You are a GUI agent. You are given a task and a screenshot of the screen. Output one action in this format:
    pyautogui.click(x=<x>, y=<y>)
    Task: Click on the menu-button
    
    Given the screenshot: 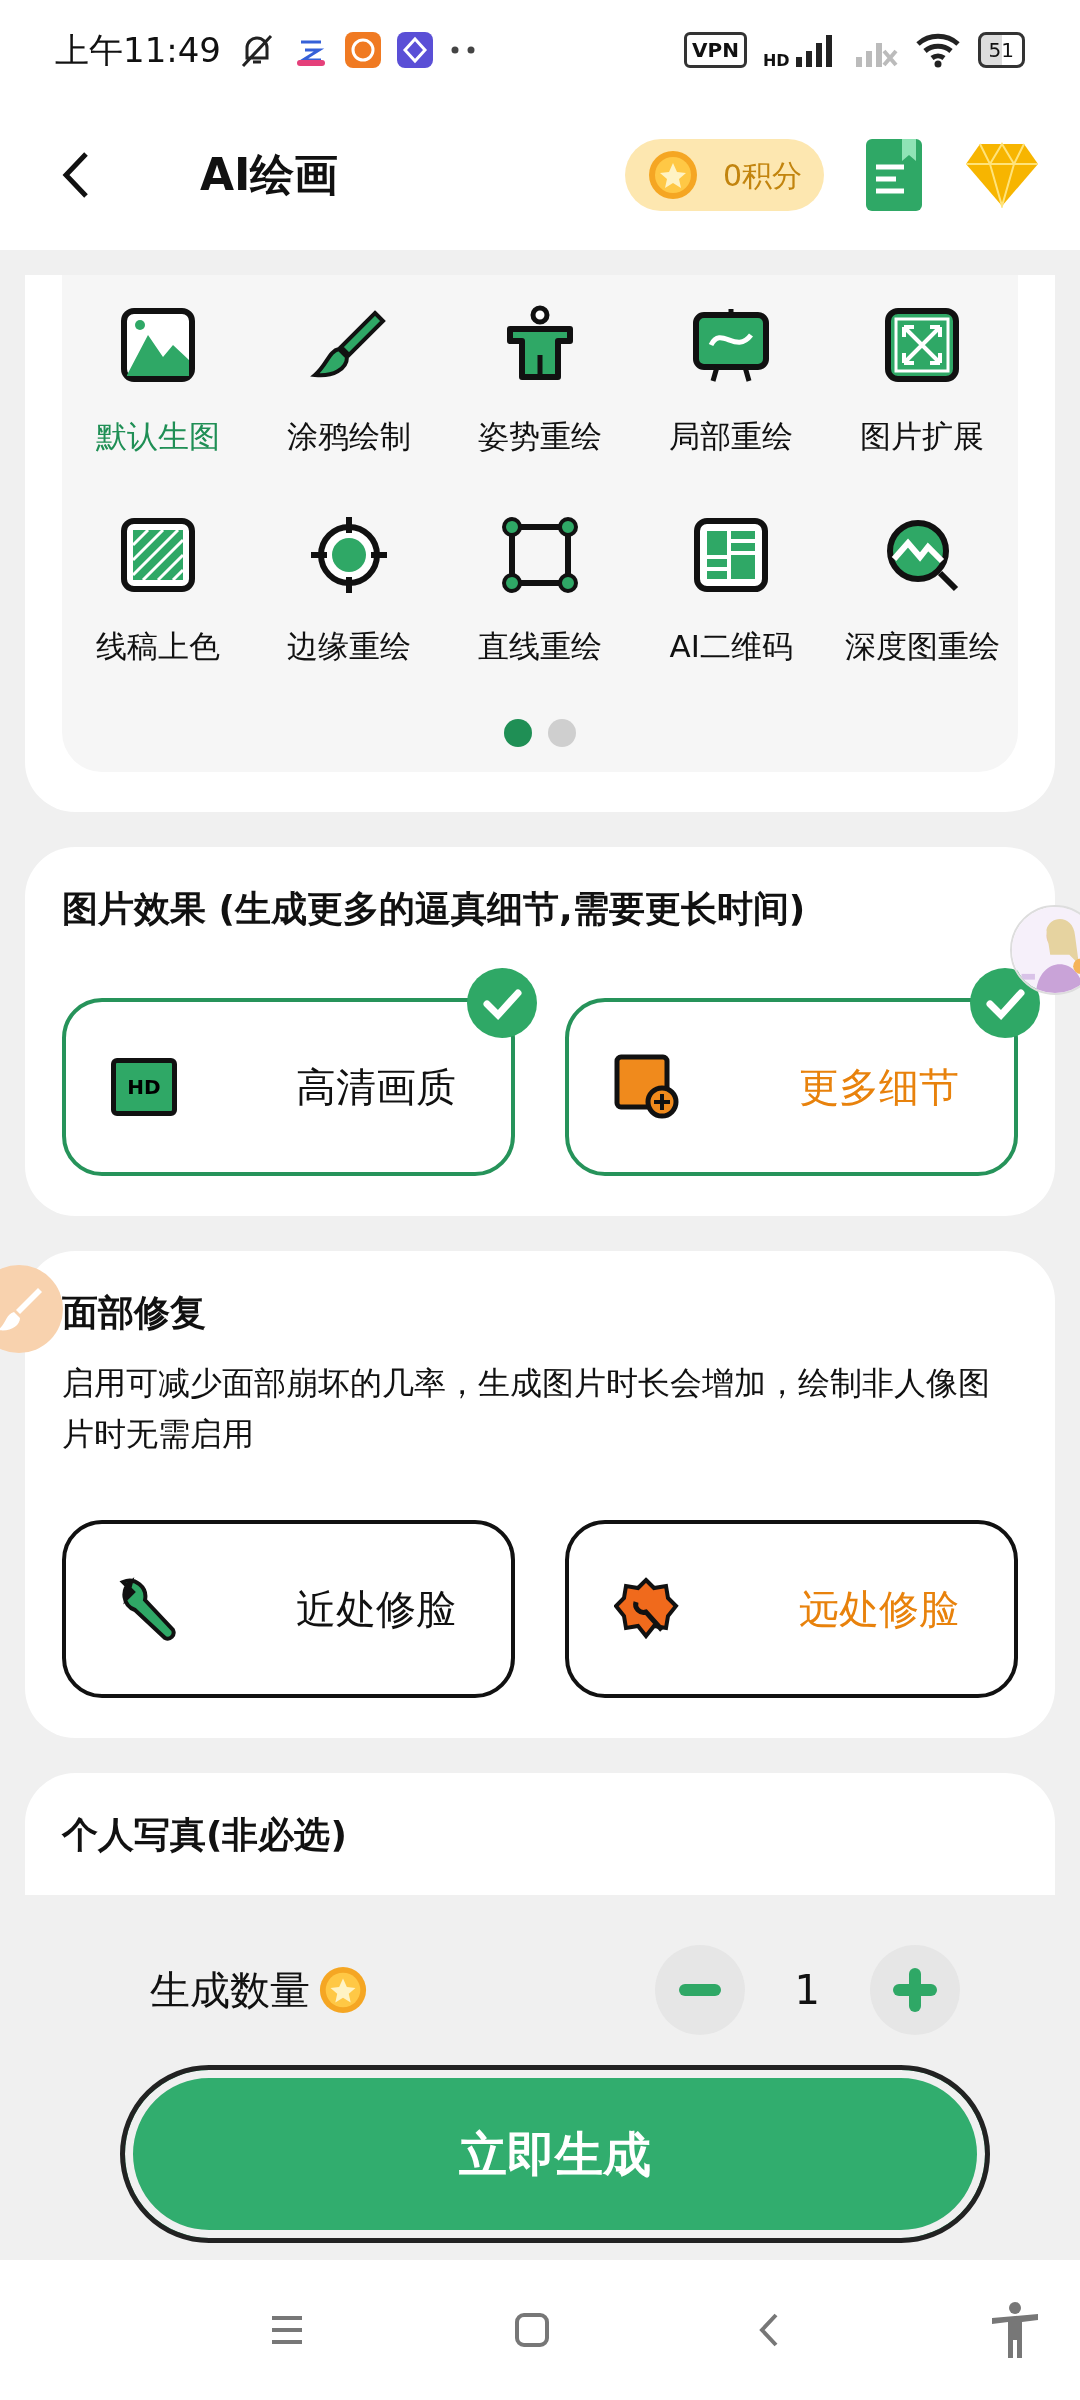 What is the action you would take?
    pyautogui.click(x=287, y=2330)
    